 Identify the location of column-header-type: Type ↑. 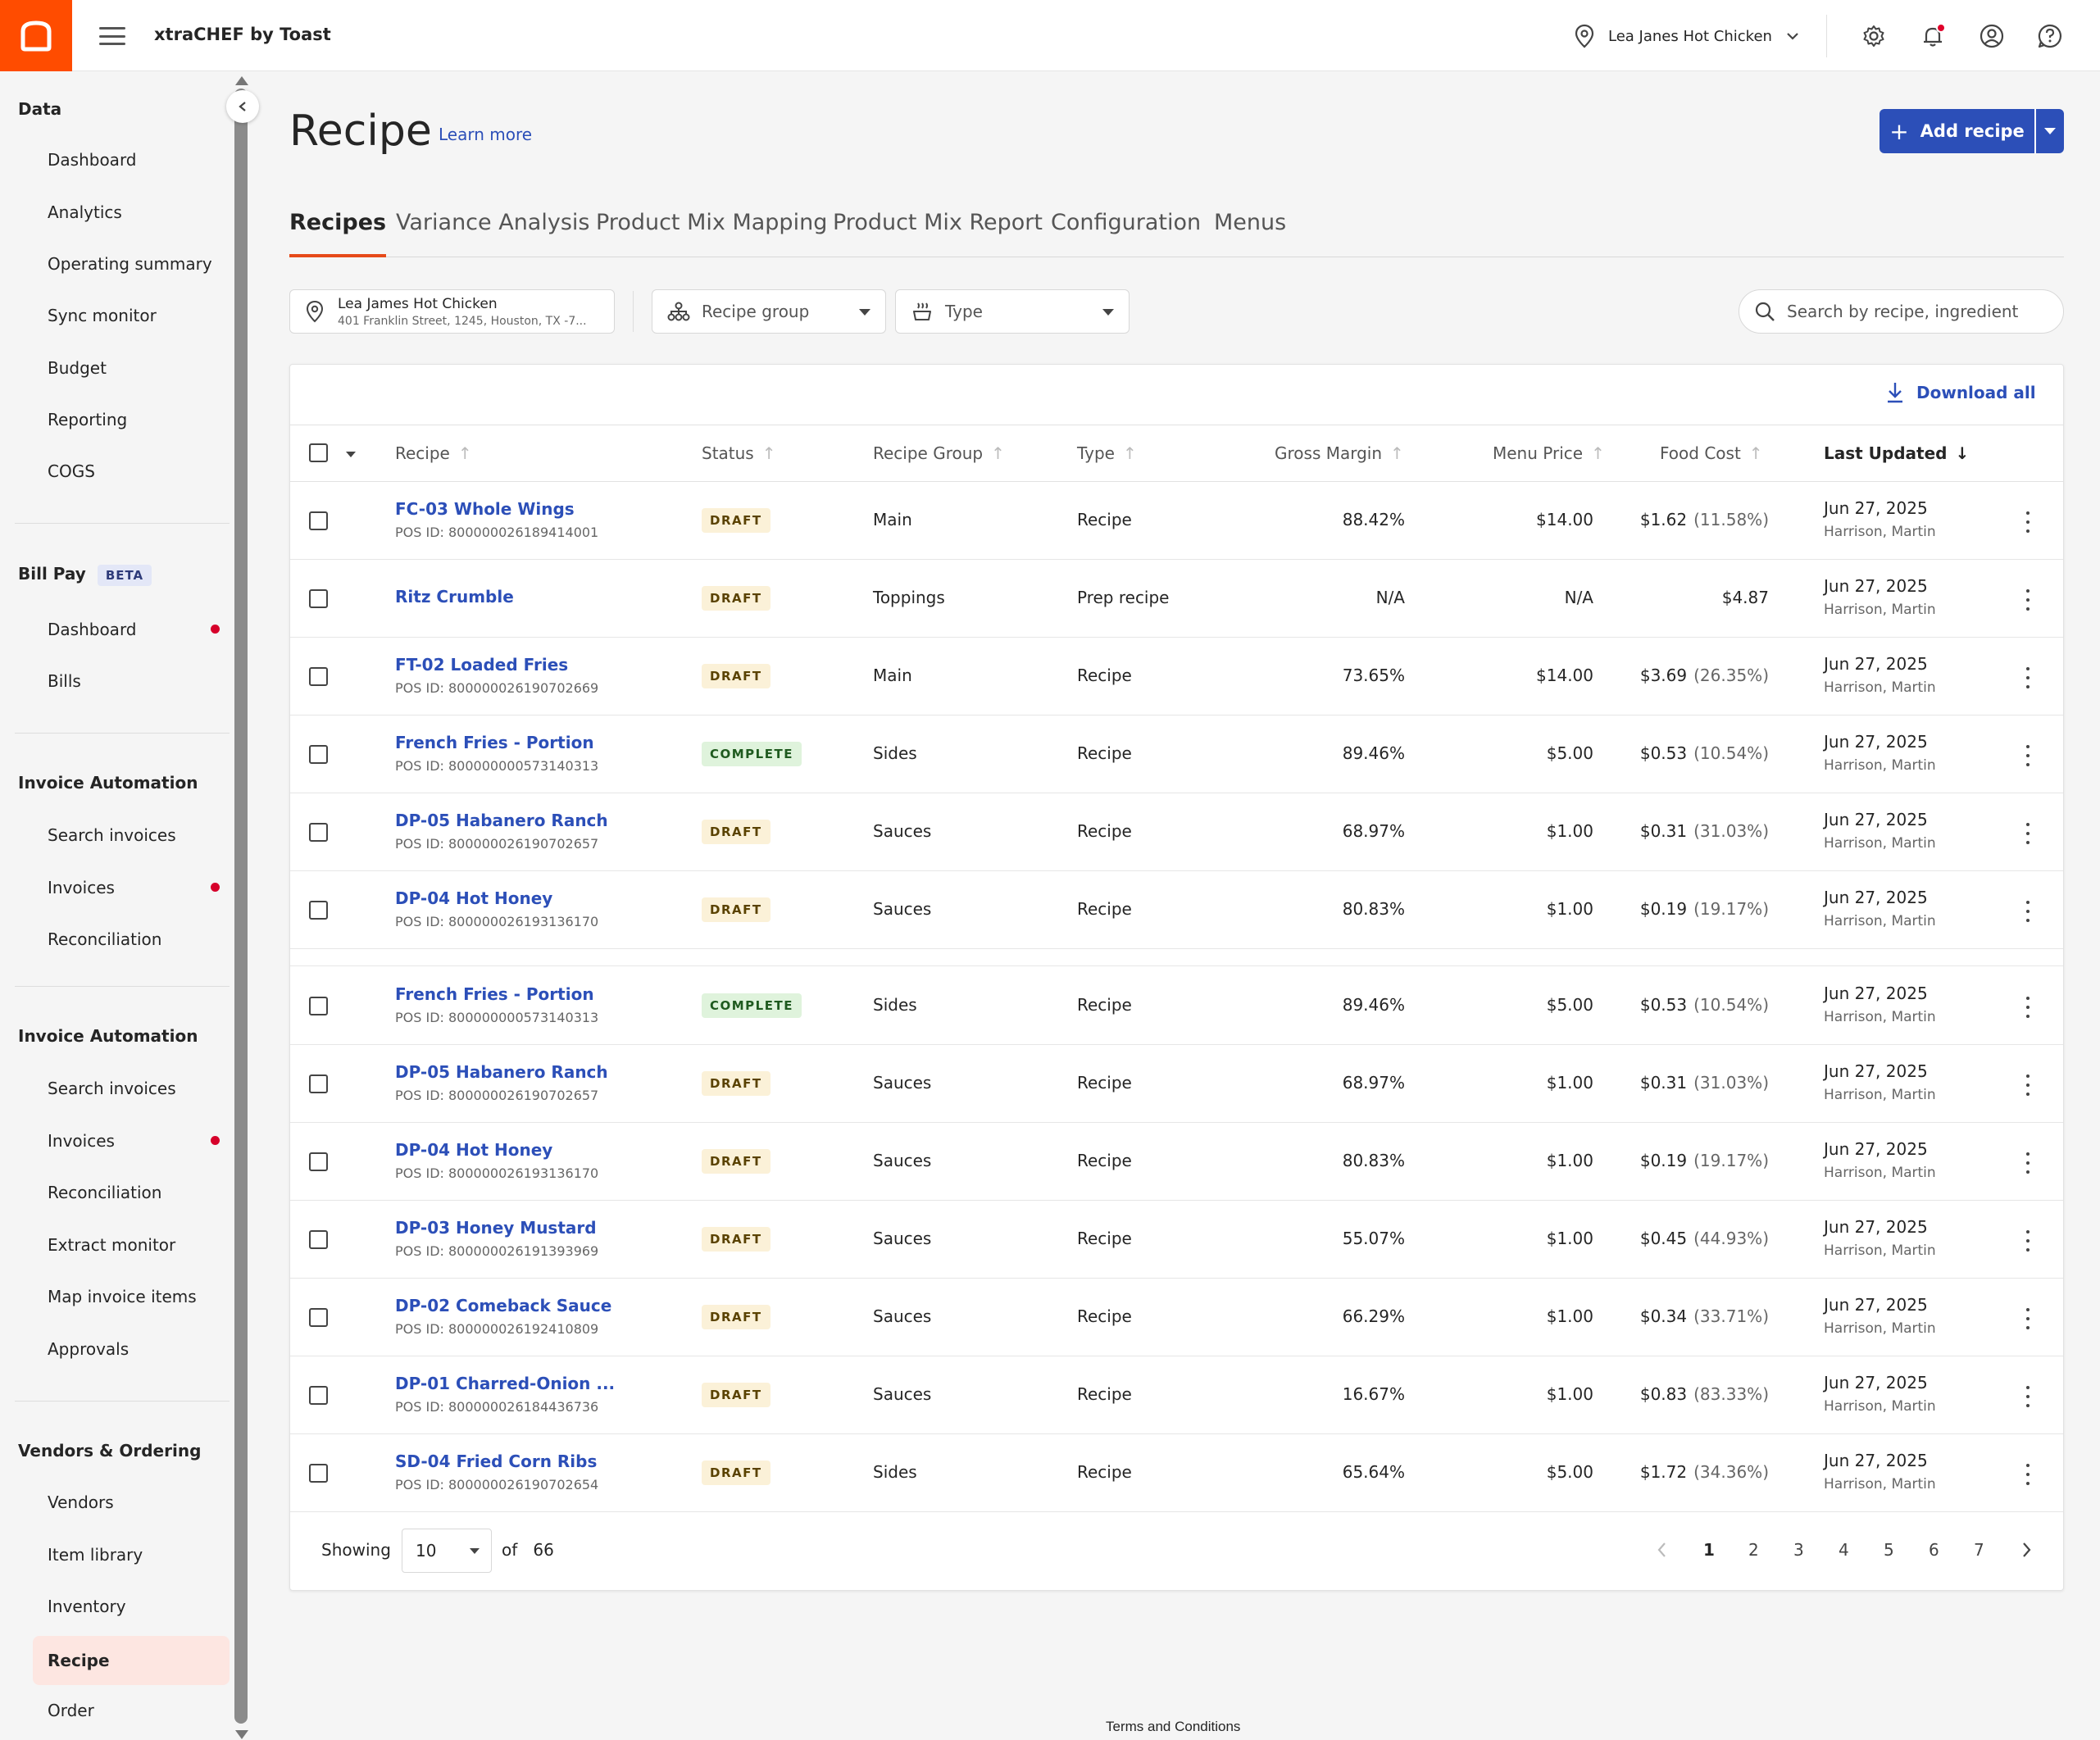
(1107, 453).